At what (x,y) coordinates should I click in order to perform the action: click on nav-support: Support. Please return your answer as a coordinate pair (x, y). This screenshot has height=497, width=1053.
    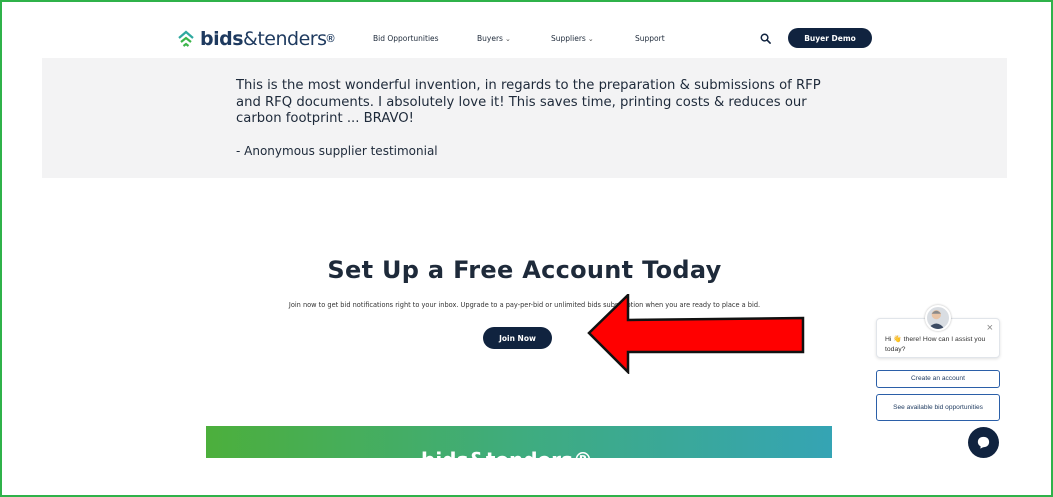
    Looking at the image, I should click on (650, 38).